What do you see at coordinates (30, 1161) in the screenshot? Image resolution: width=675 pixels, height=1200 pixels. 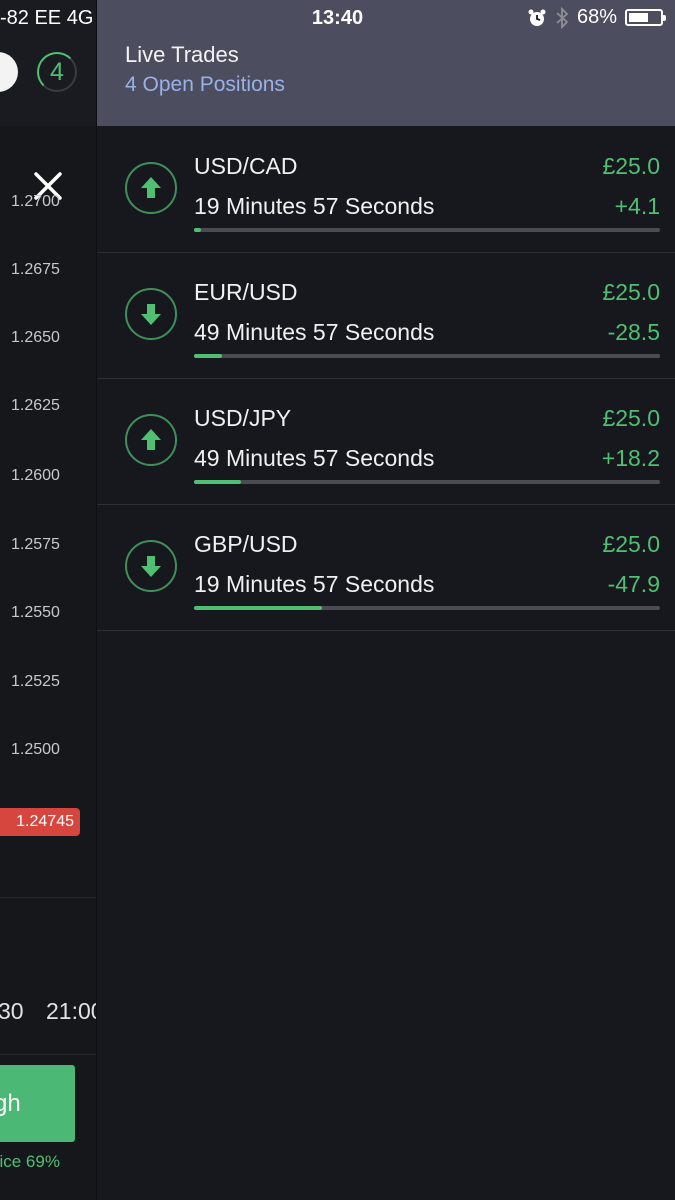 I see `payout-label: oice 69%` at bounding box center [30, 1161].